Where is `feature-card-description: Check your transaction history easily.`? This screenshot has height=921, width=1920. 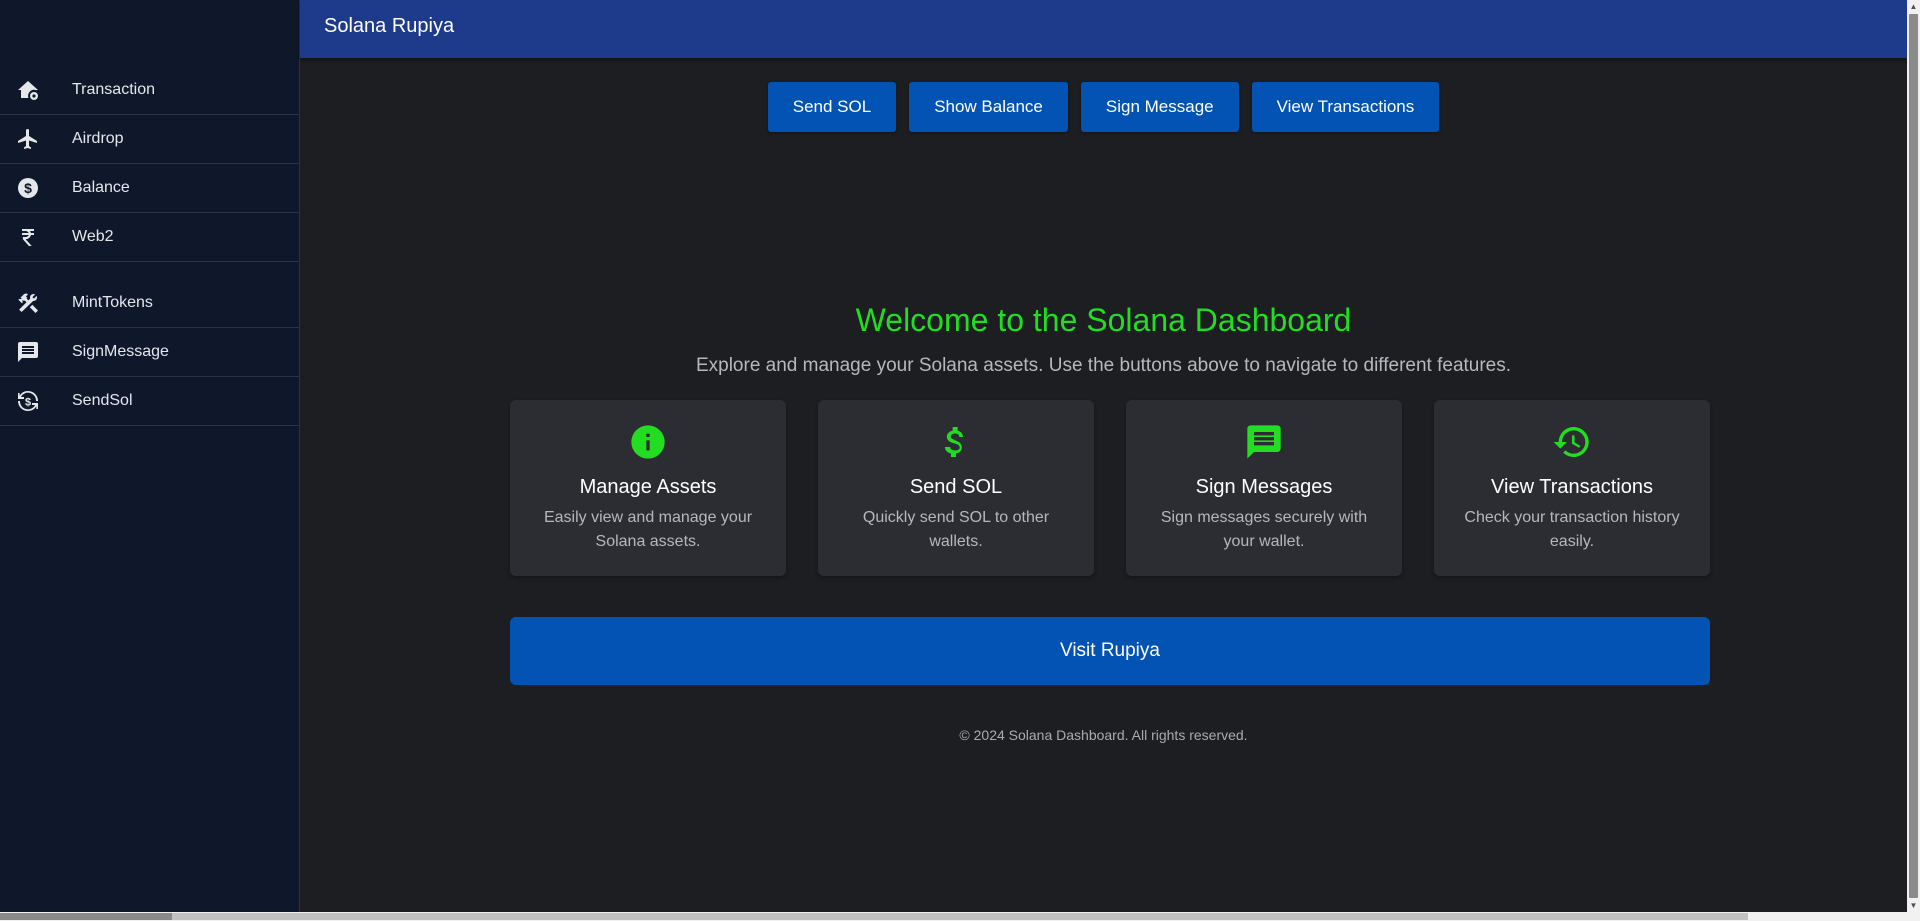 feature-card-description: Check your transaction history easily. is located at coordinates (1572, 529).